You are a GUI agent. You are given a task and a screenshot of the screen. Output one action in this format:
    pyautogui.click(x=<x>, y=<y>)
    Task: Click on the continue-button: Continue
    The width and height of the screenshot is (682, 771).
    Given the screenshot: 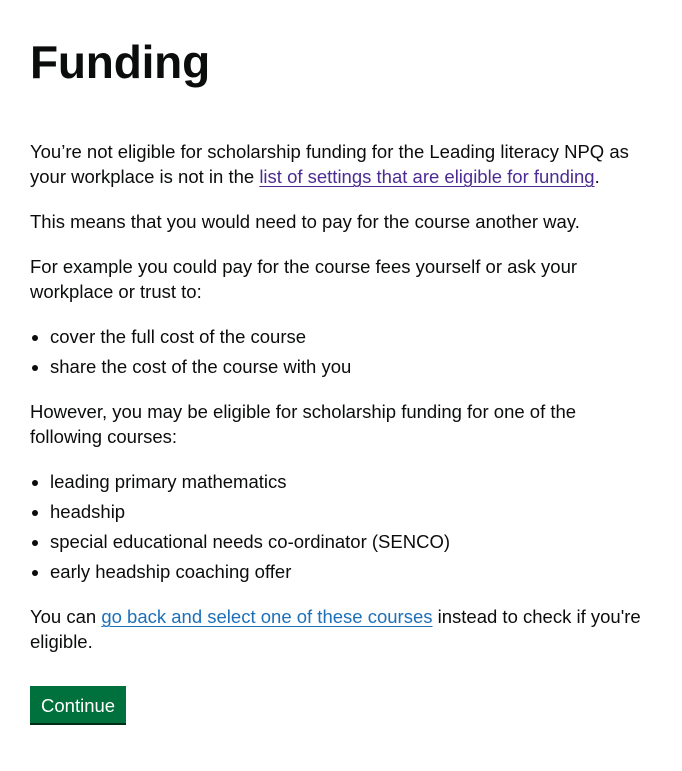 What is the action you would take?
    pyautogui.click(x=78, y=704)
    